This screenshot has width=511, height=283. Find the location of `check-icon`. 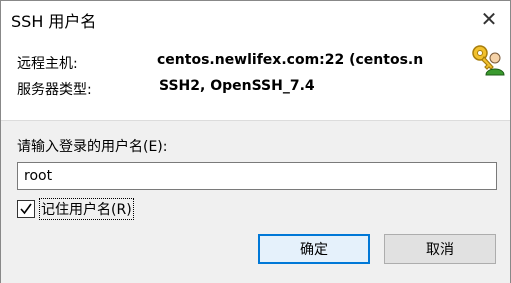

check-icon is located at coordinates (26, 209).